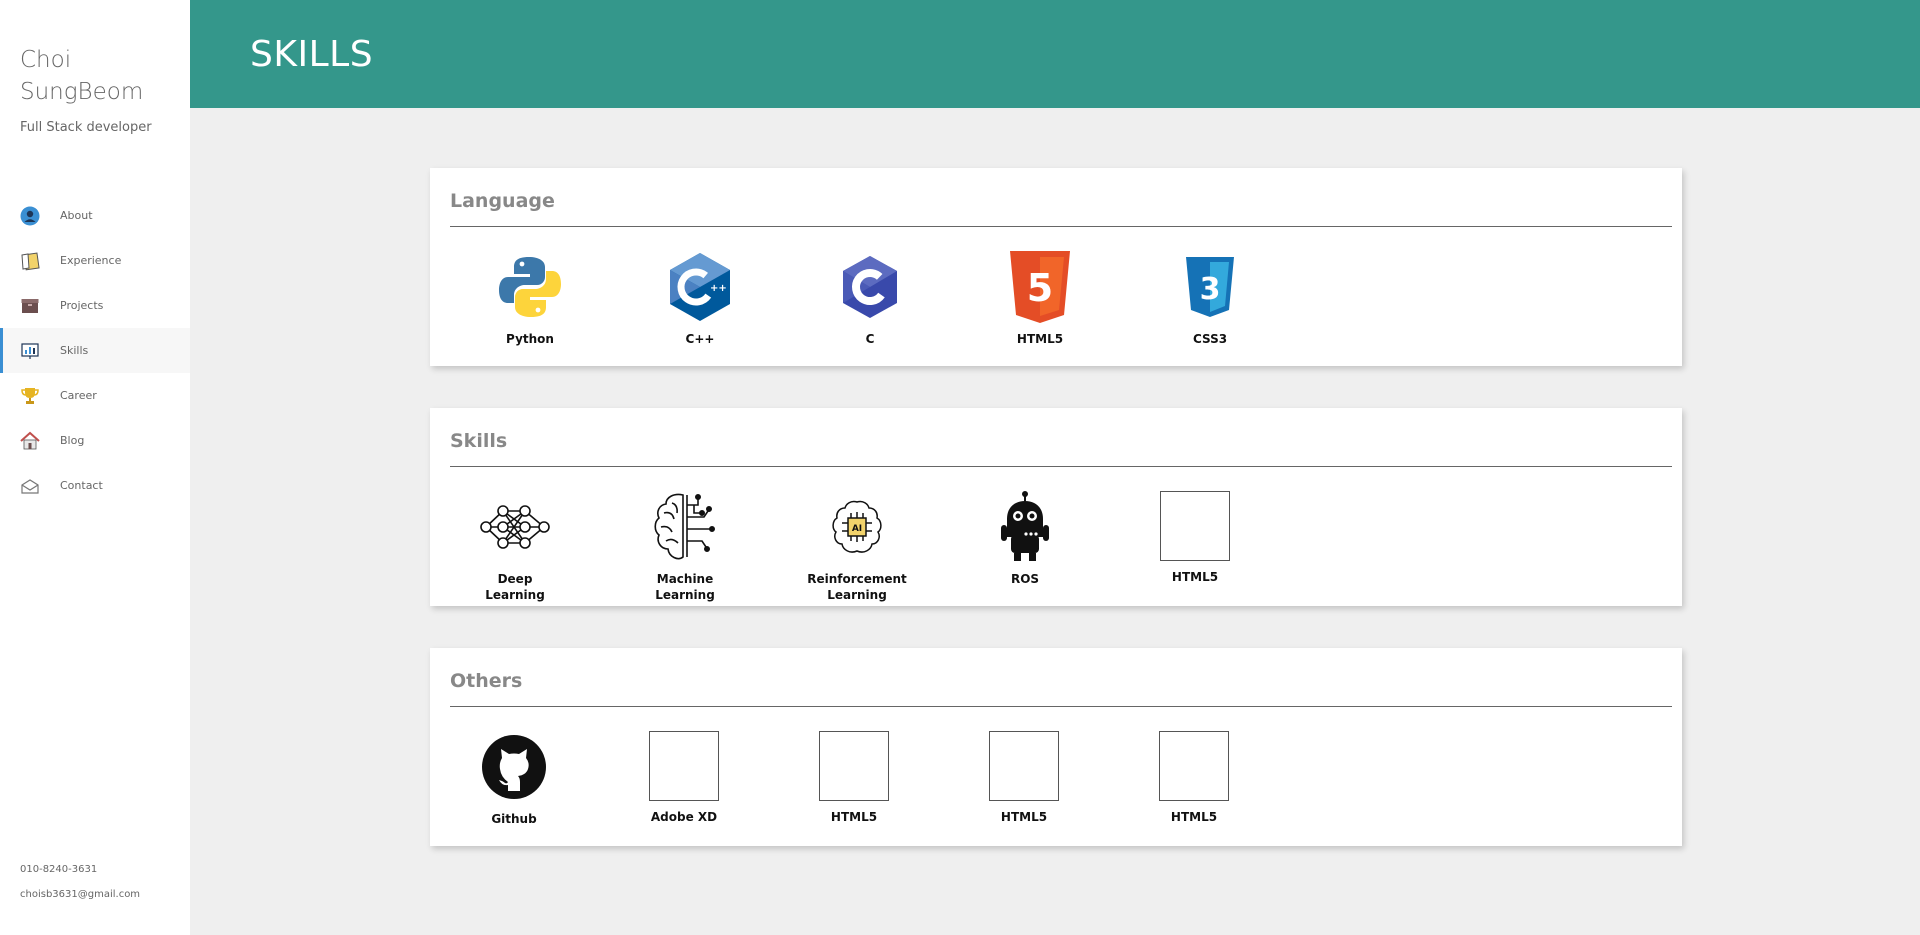 This screenshot has width=1920, height=935. Describe the element at coordinates (479, 441) in the screenshot. I see `section-title: Skills` at that location.